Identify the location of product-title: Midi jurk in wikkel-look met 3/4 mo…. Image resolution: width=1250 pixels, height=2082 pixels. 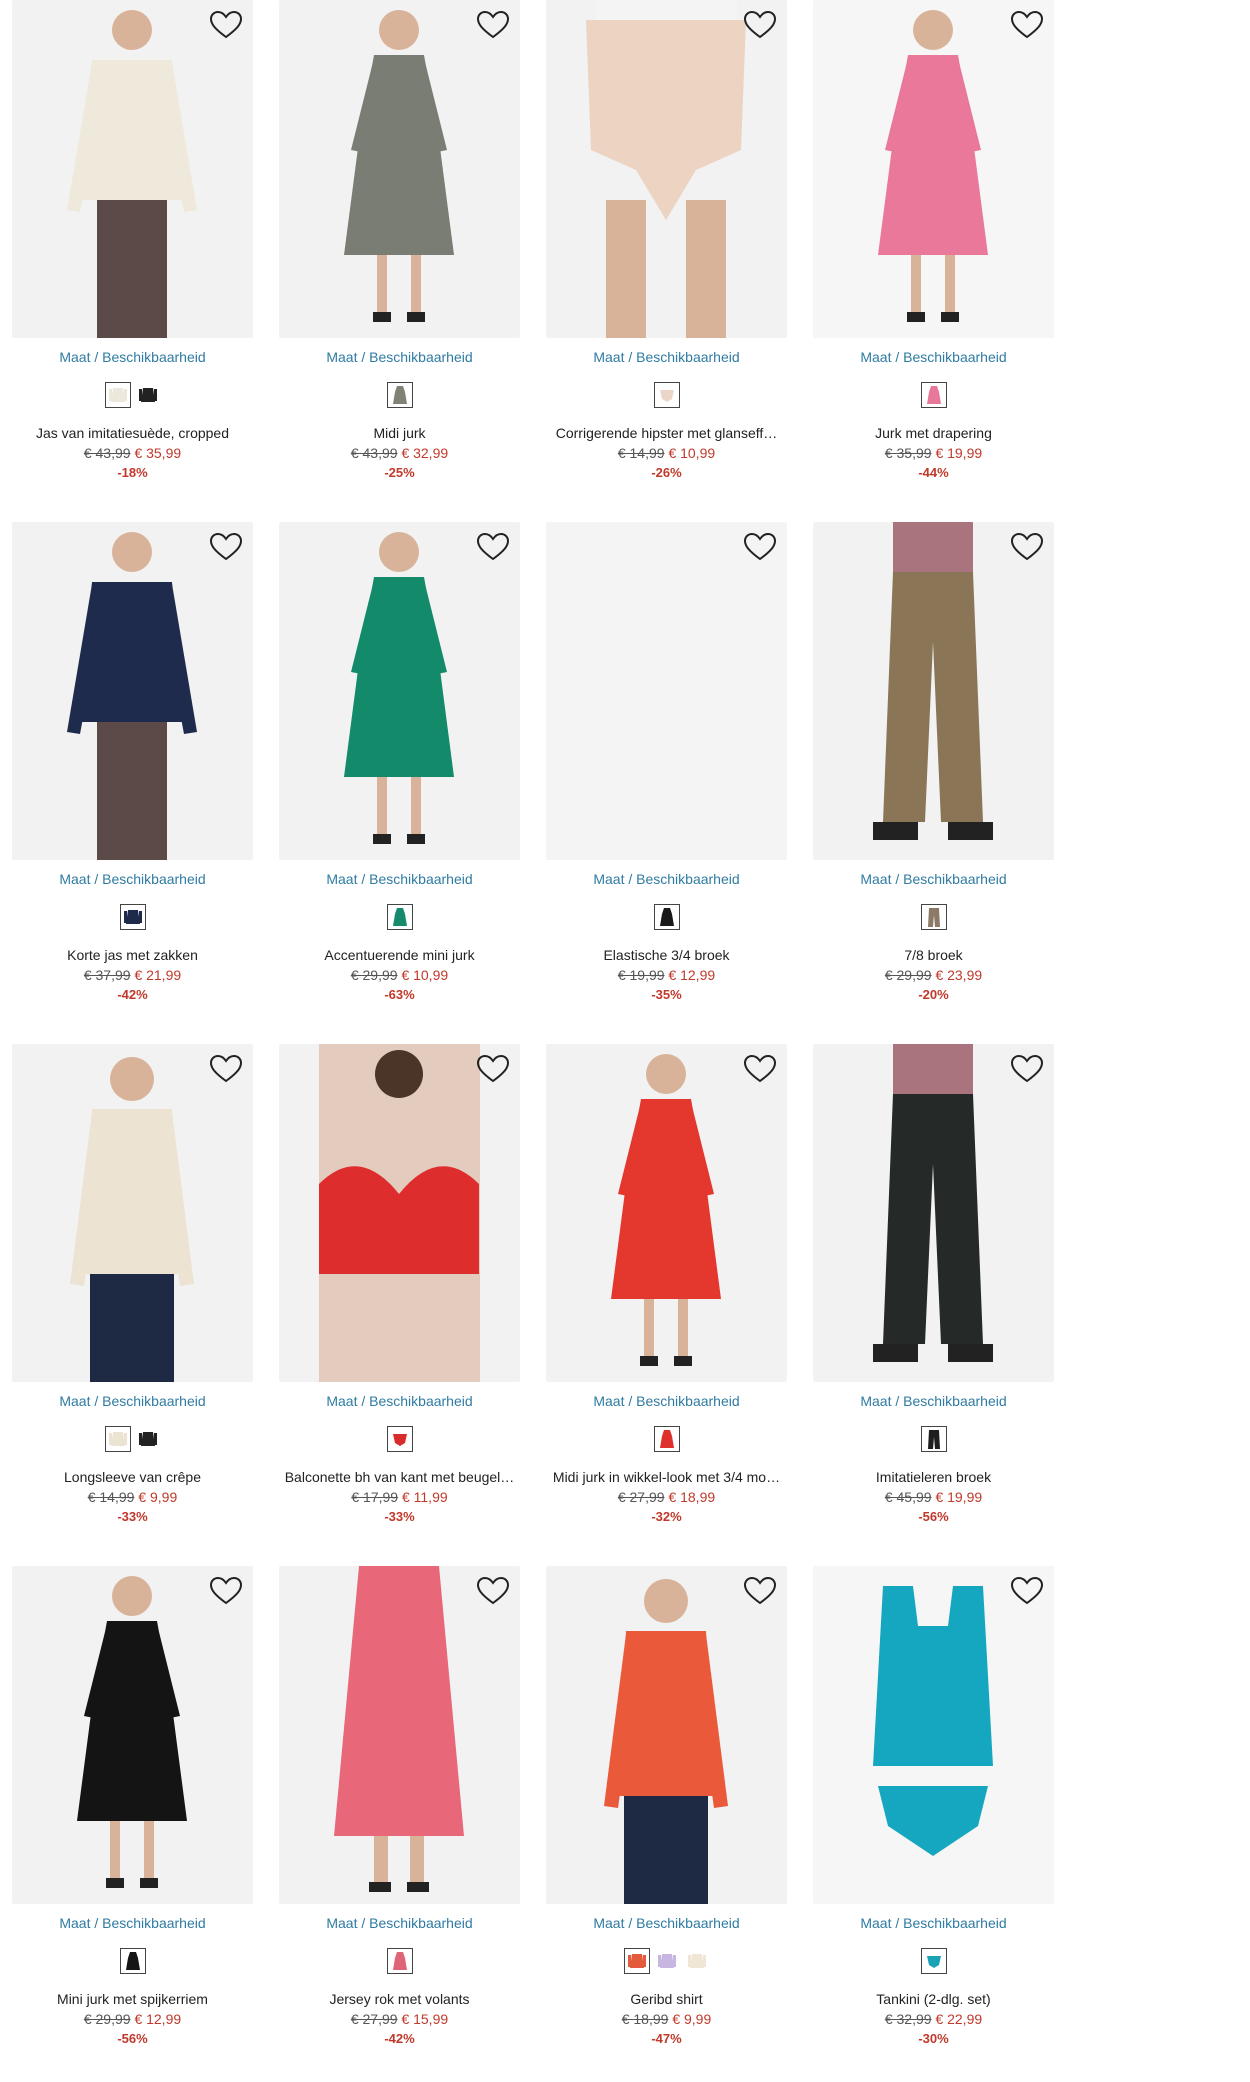
(666, 1477).